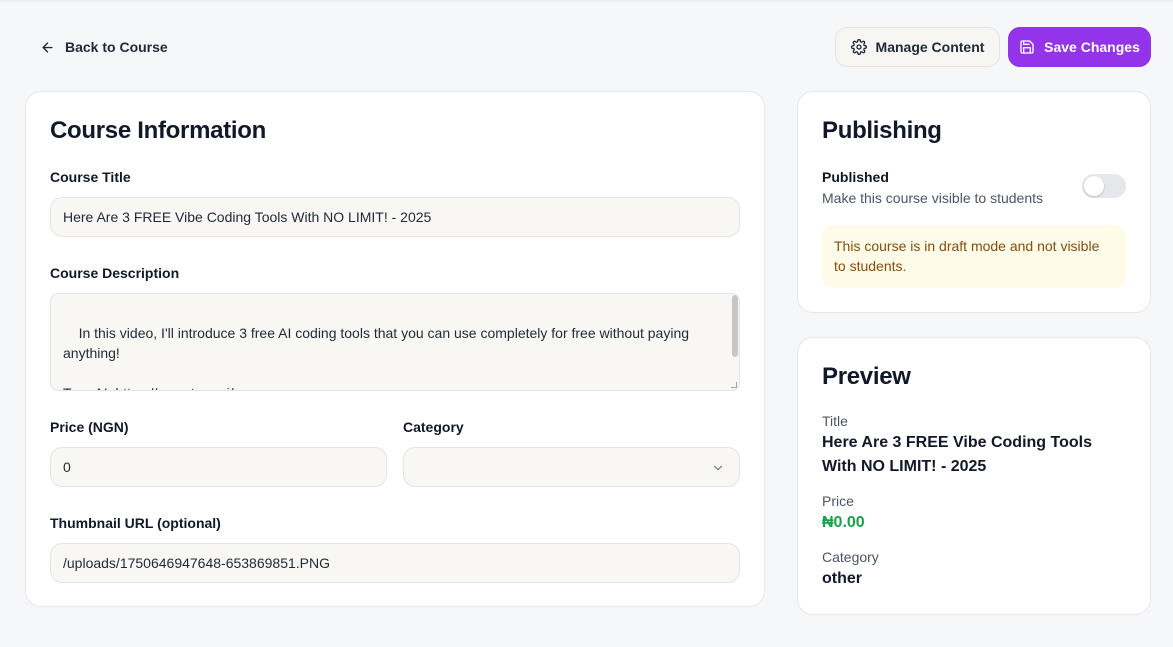 This screenshot has height=647, width=1173. I want to click on price-value: 0, so click(67, 467).